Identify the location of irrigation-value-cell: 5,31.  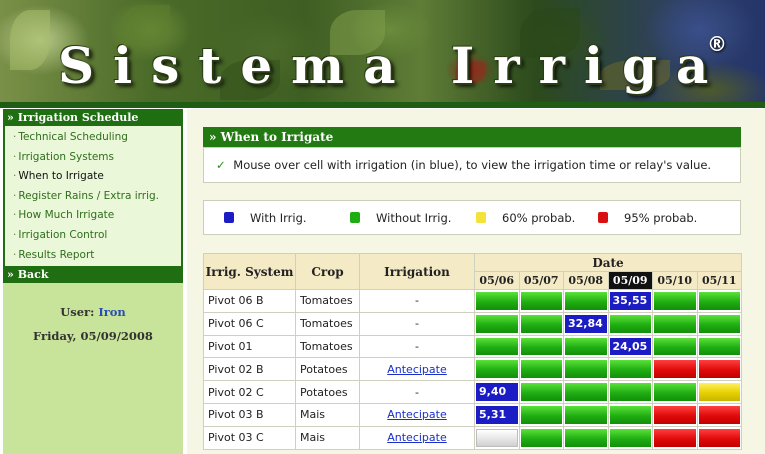
(497, 414).